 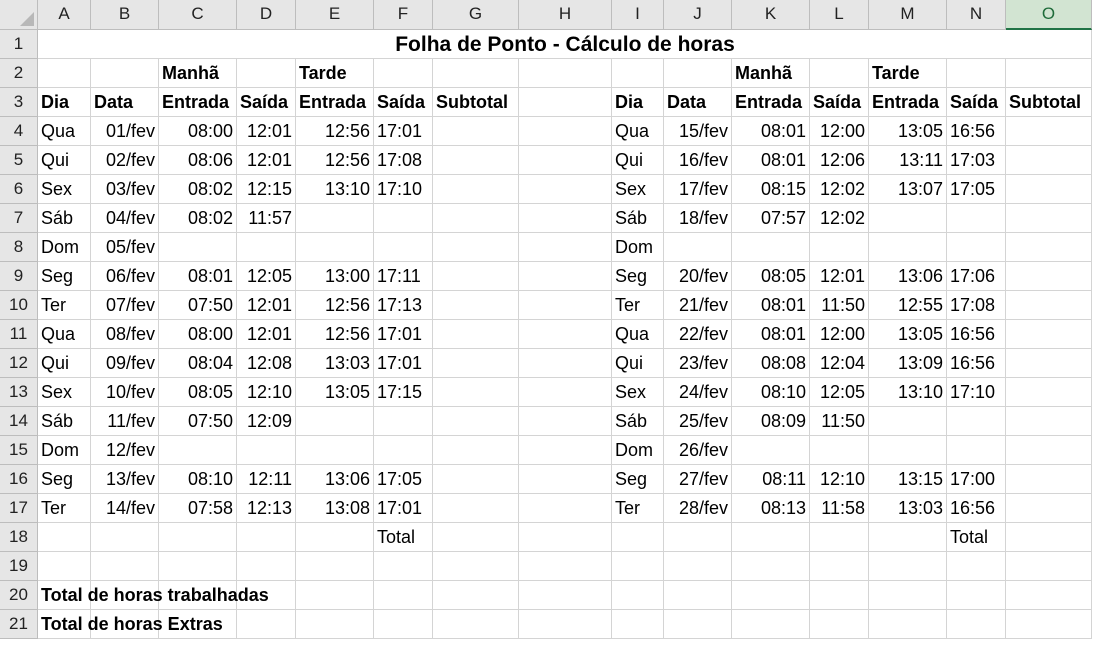 I want to click on entry-cell: 12:56, so click(x=335, y=131).